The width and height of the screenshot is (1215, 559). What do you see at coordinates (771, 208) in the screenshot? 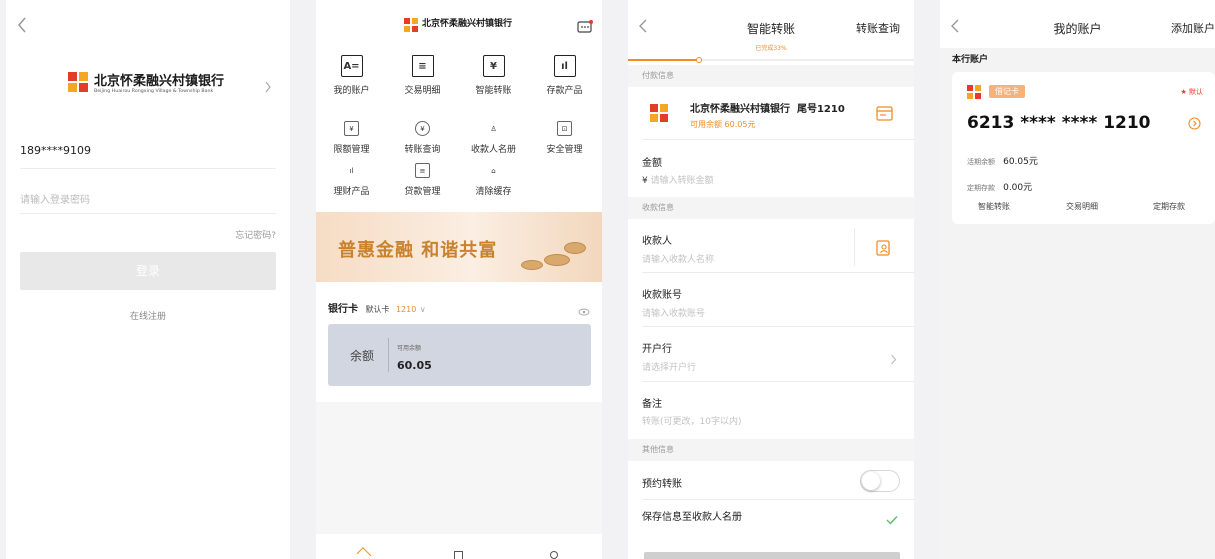
I see `payee-section-header: 收款信息` at bounding box center [771, 208].